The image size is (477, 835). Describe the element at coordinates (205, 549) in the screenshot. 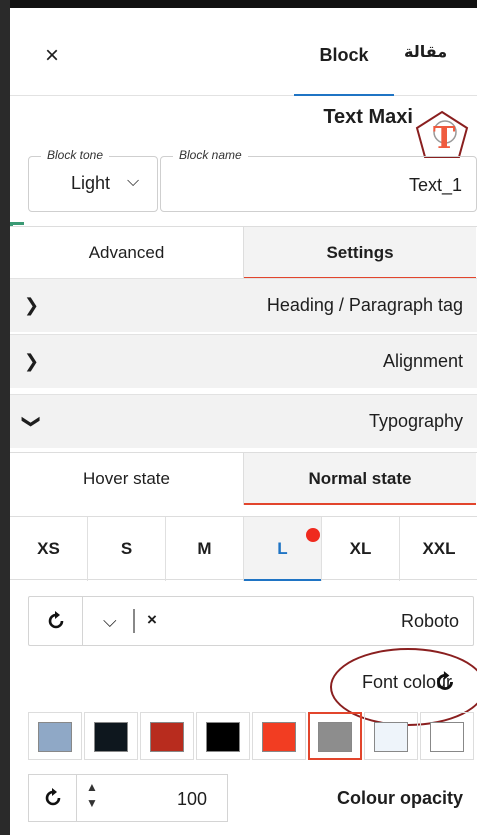

I see `size-m: M` at that location.